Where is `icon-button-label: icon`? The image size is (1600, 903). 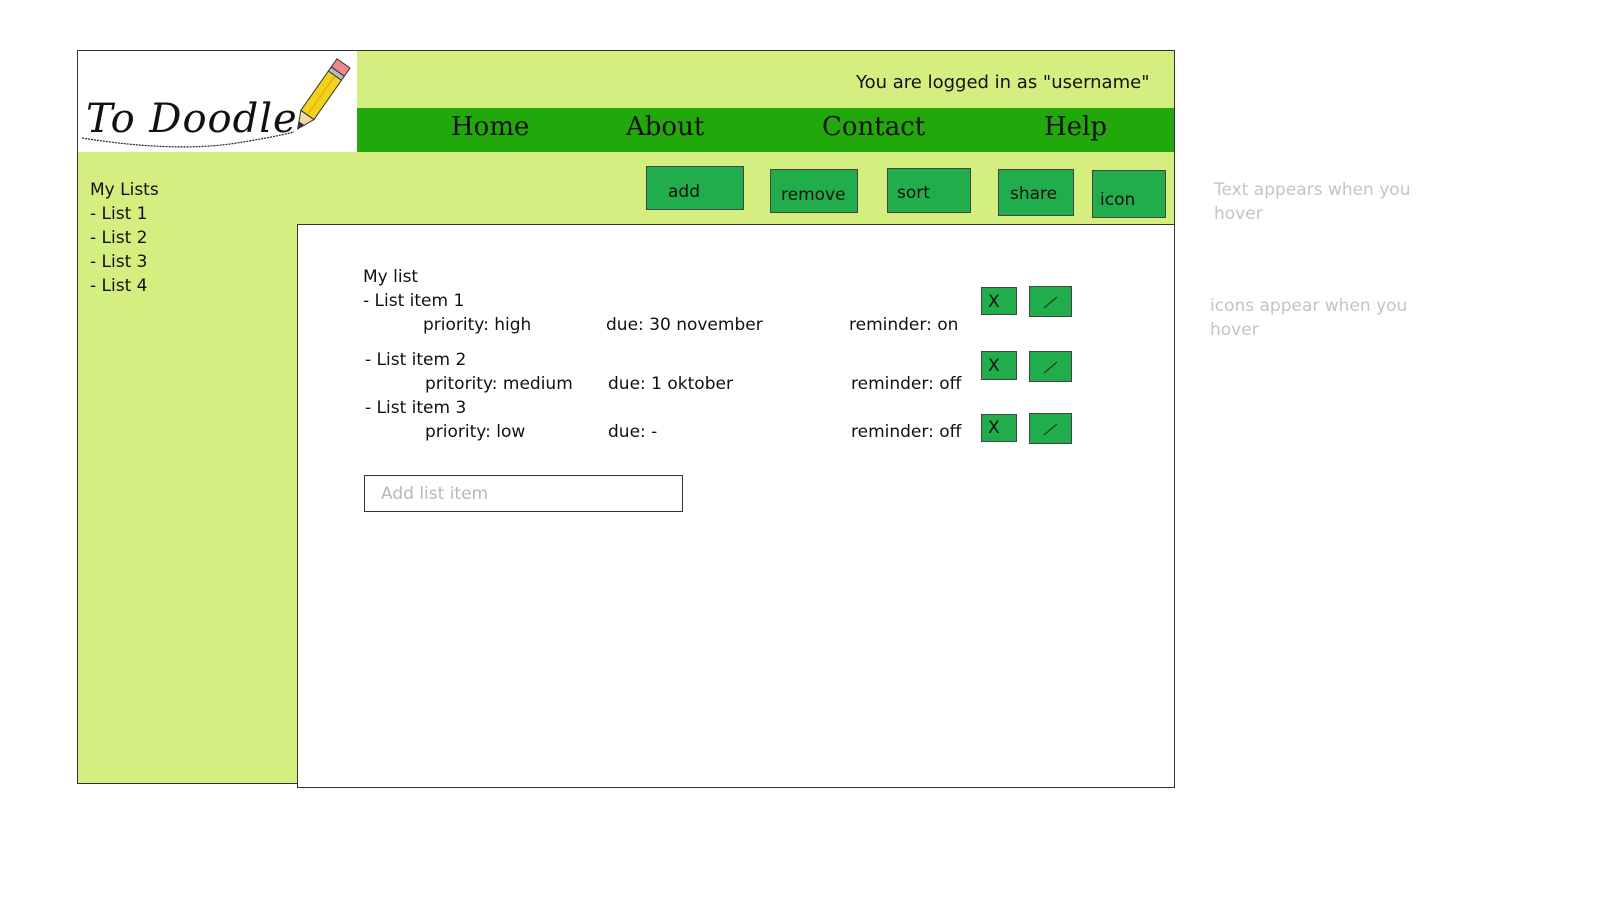
icon-button-label: icon is located at coordinates (1118, 200).